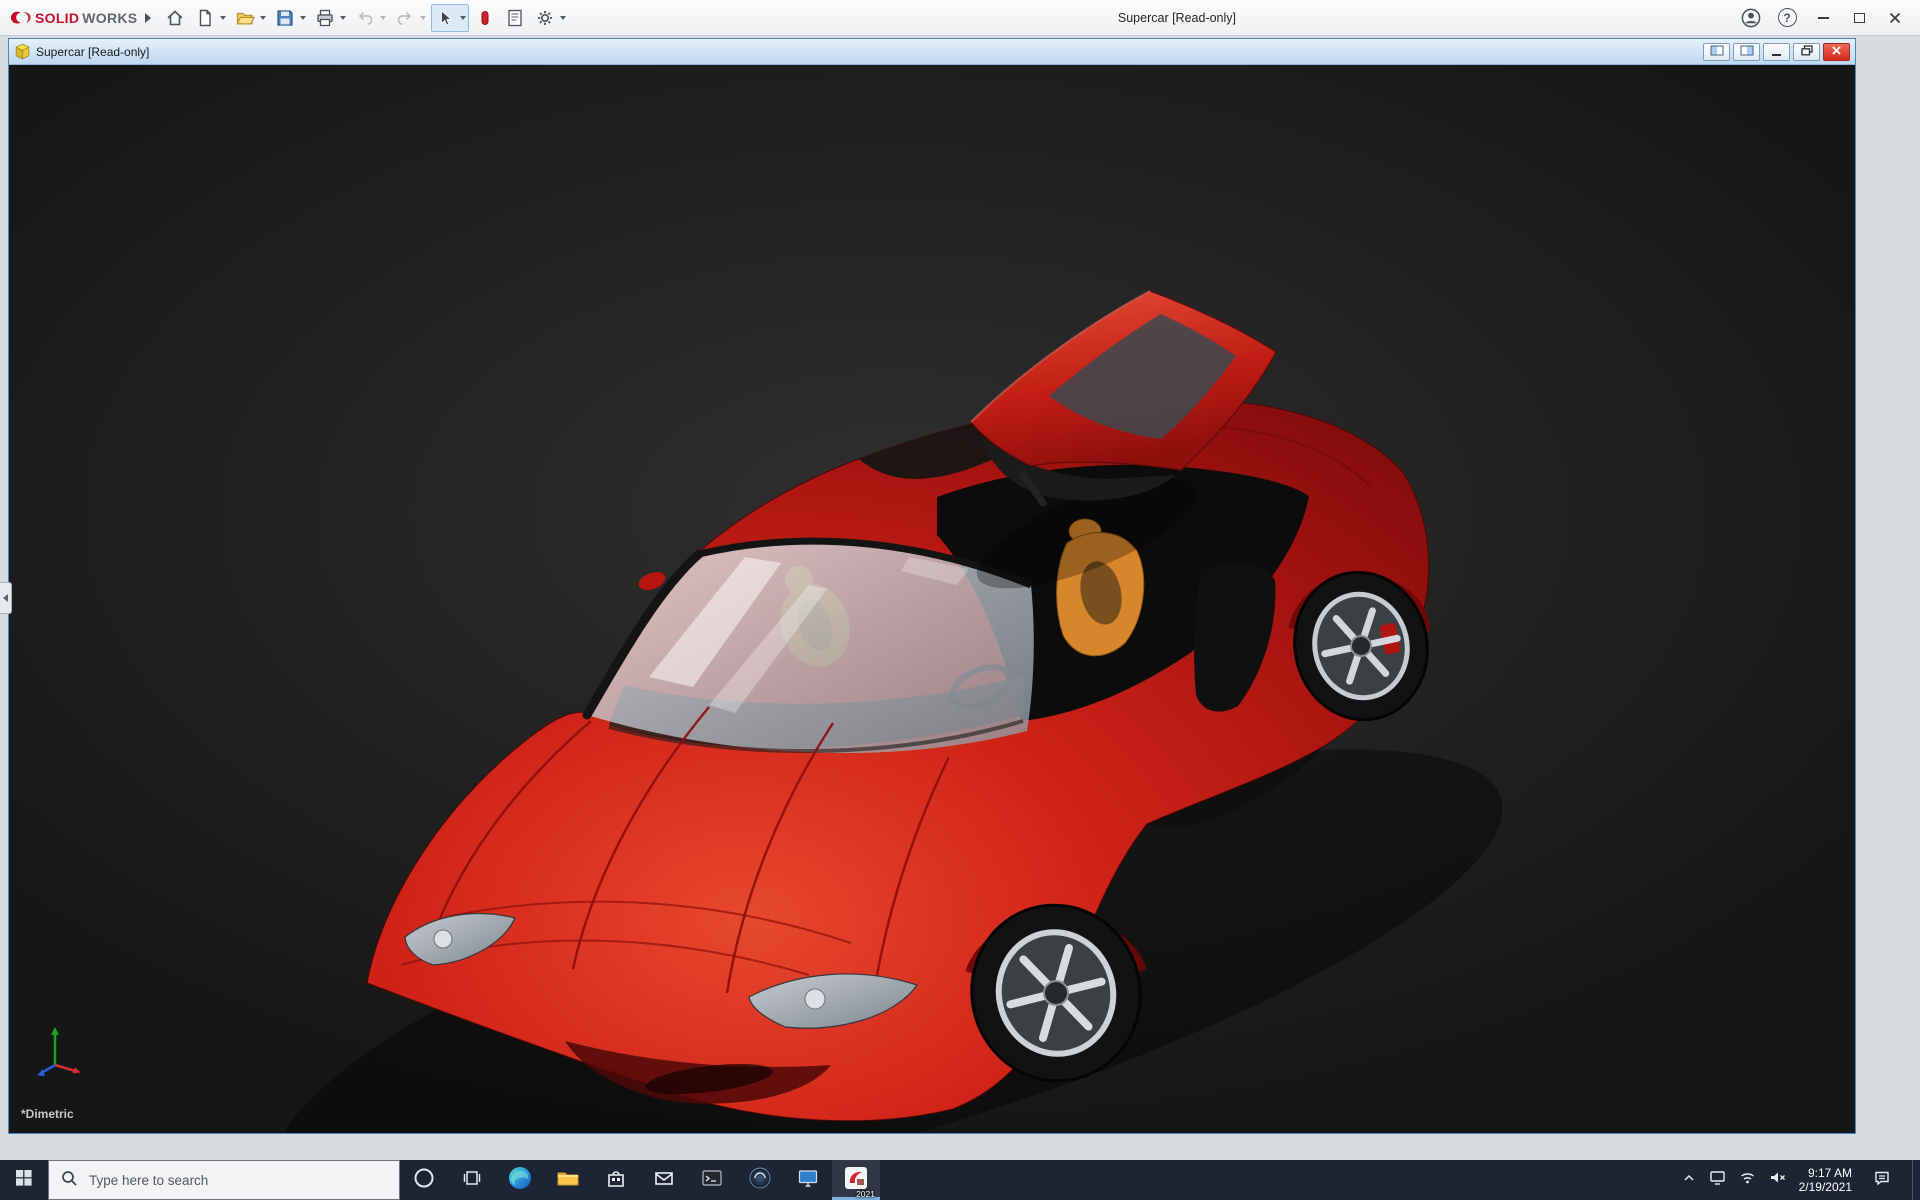 This screenshot has height=1200, width=1920. What do you see at coordinates (545, 18) in the screenshot?
I see `gear-icon` at bounding box center [545, 18].